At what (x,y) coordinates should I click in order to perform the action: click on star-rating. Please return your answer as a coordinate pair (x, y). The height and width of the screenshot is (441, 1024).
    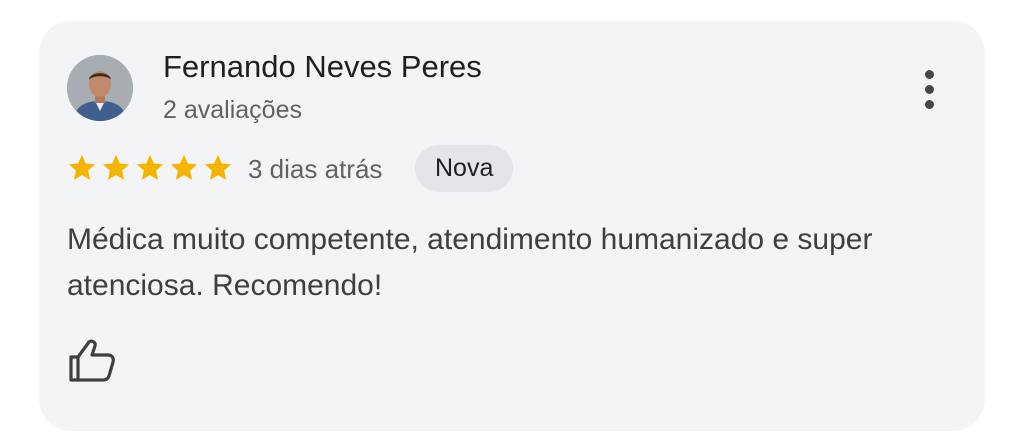
    Looking at the image, I should click on (150, 168).